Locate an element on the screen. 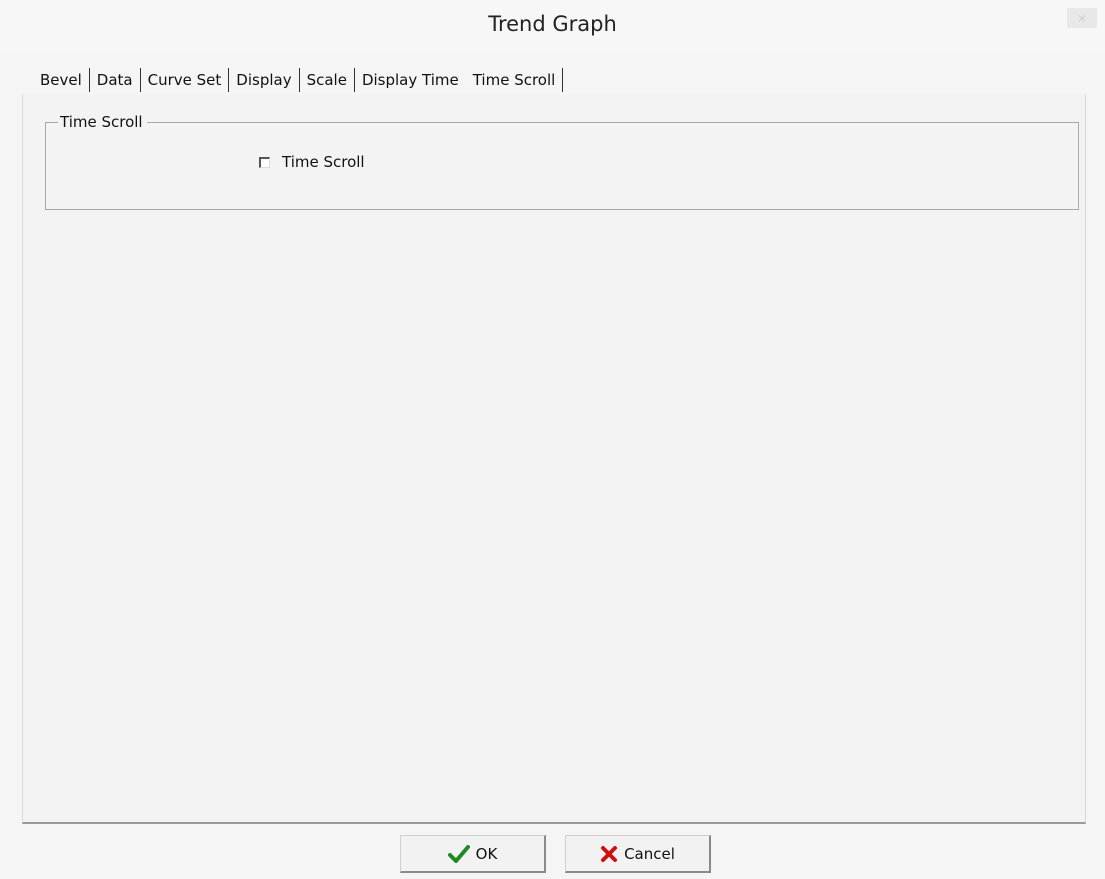  close-button: × is located at coordinates (1082, 18).